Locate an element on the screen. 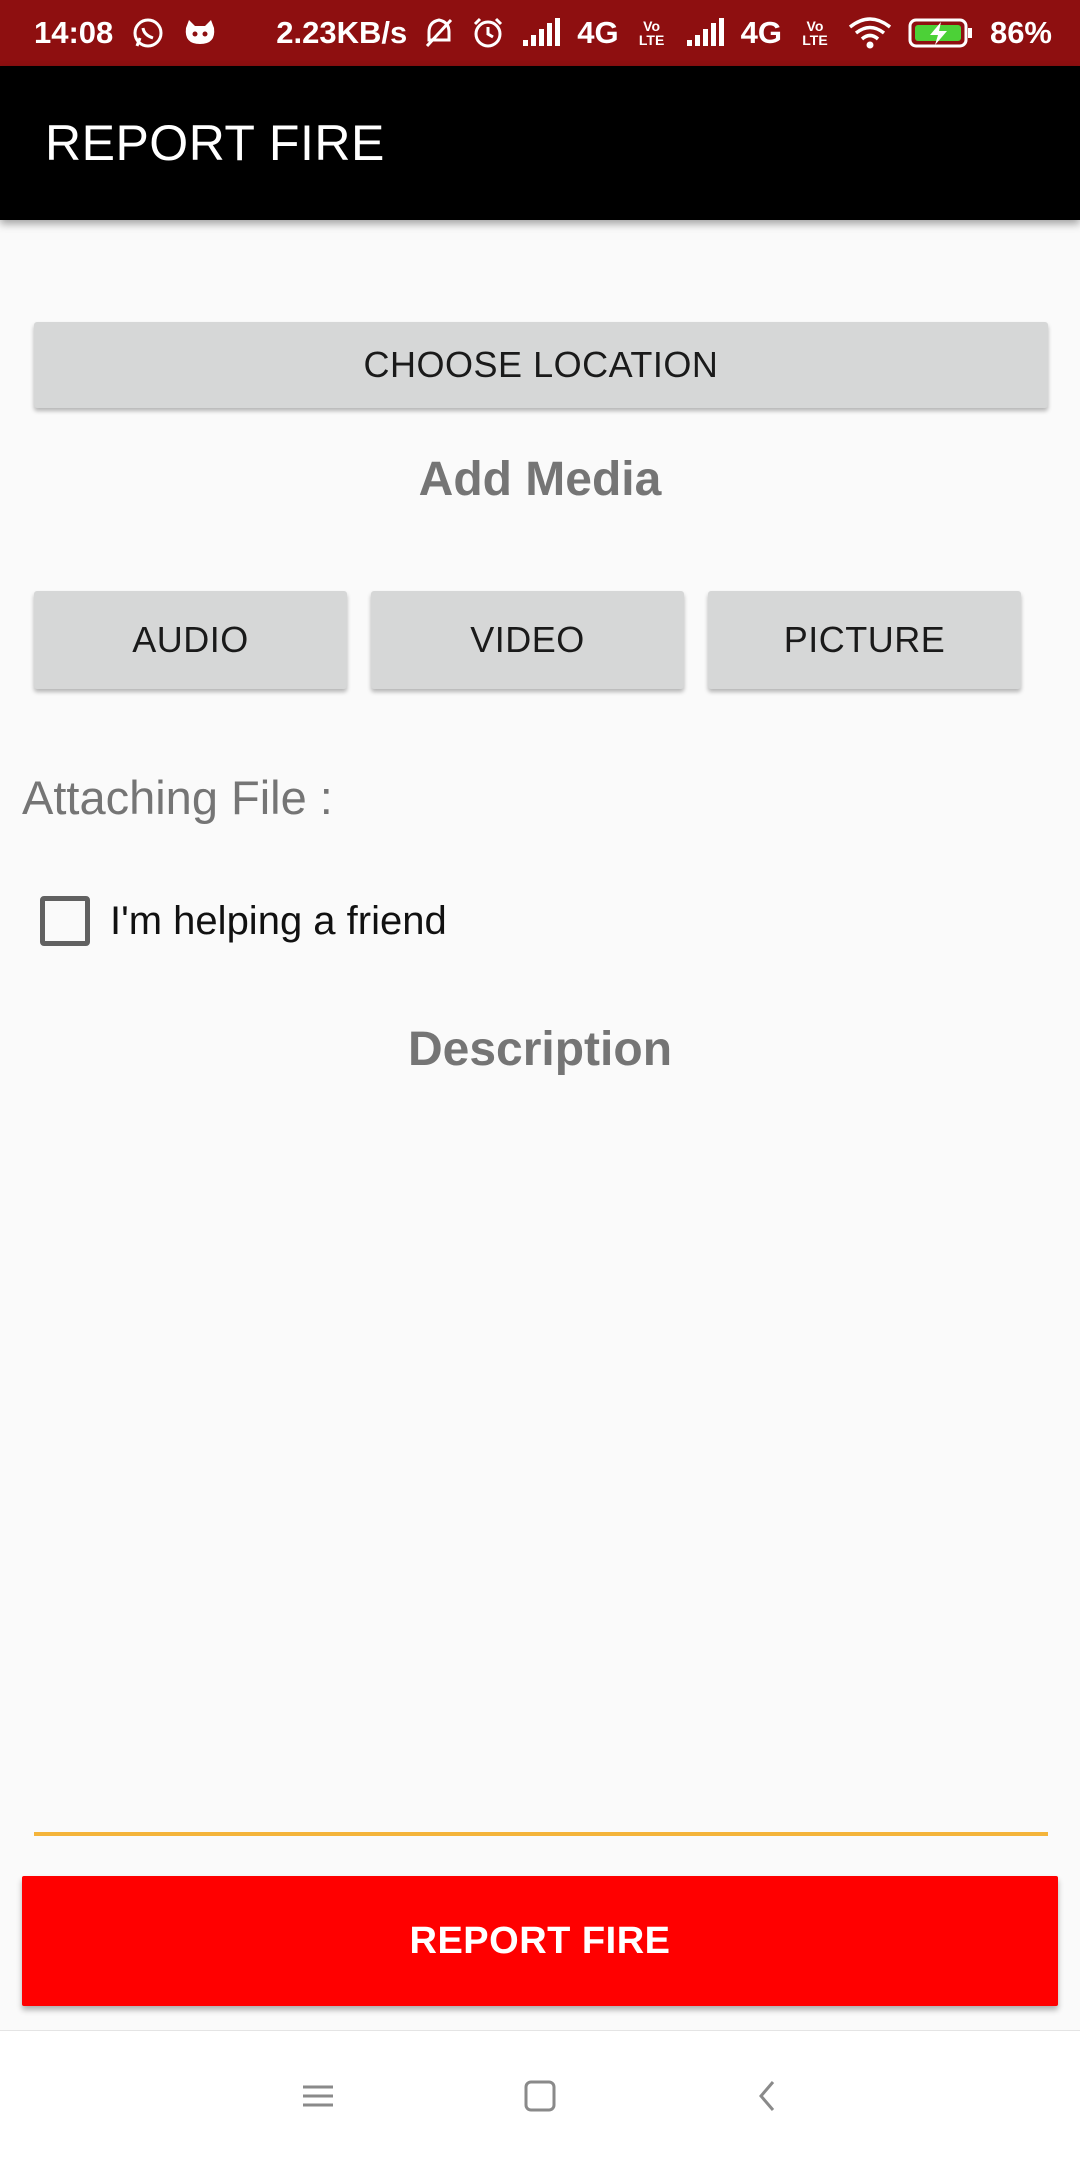 The image size is (1080, 2160). add-media-title: Add Media is located at coordinates (540, 479).